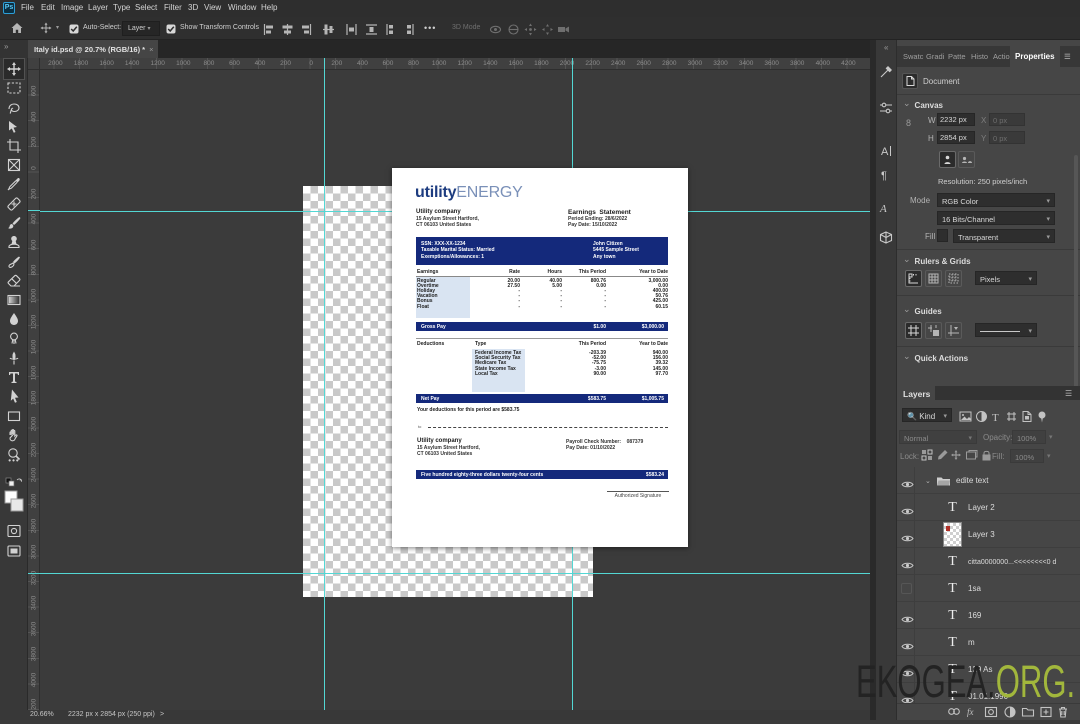 This screenshot has height=724, width=1080. Describe the element at coordinates (995, 417) in the screenshot. I see `svg-text: T` at that location.